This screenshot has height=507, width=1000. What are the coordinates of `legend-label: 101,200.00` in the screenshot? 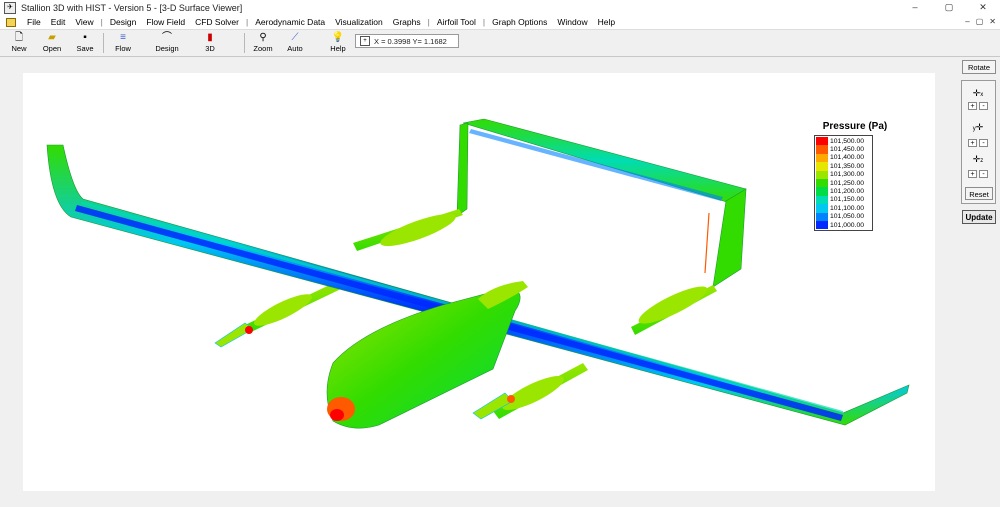 It's located at (847, 191).